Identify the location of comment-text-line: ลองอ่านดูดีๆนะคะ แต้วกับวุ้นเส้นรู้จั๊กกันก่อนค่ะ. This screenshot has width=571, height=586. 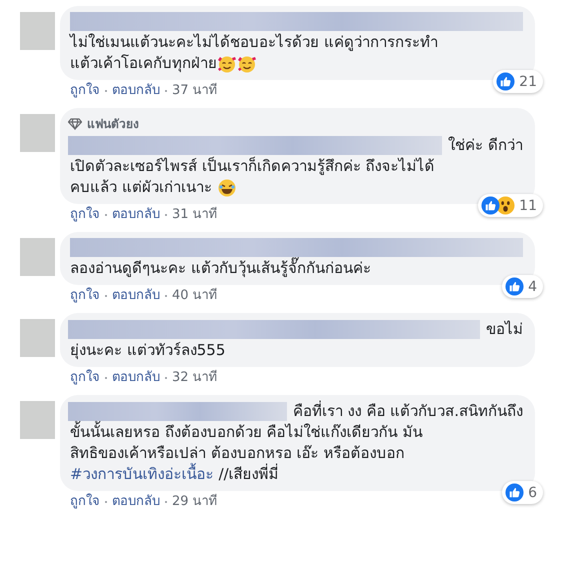
(220, 268).